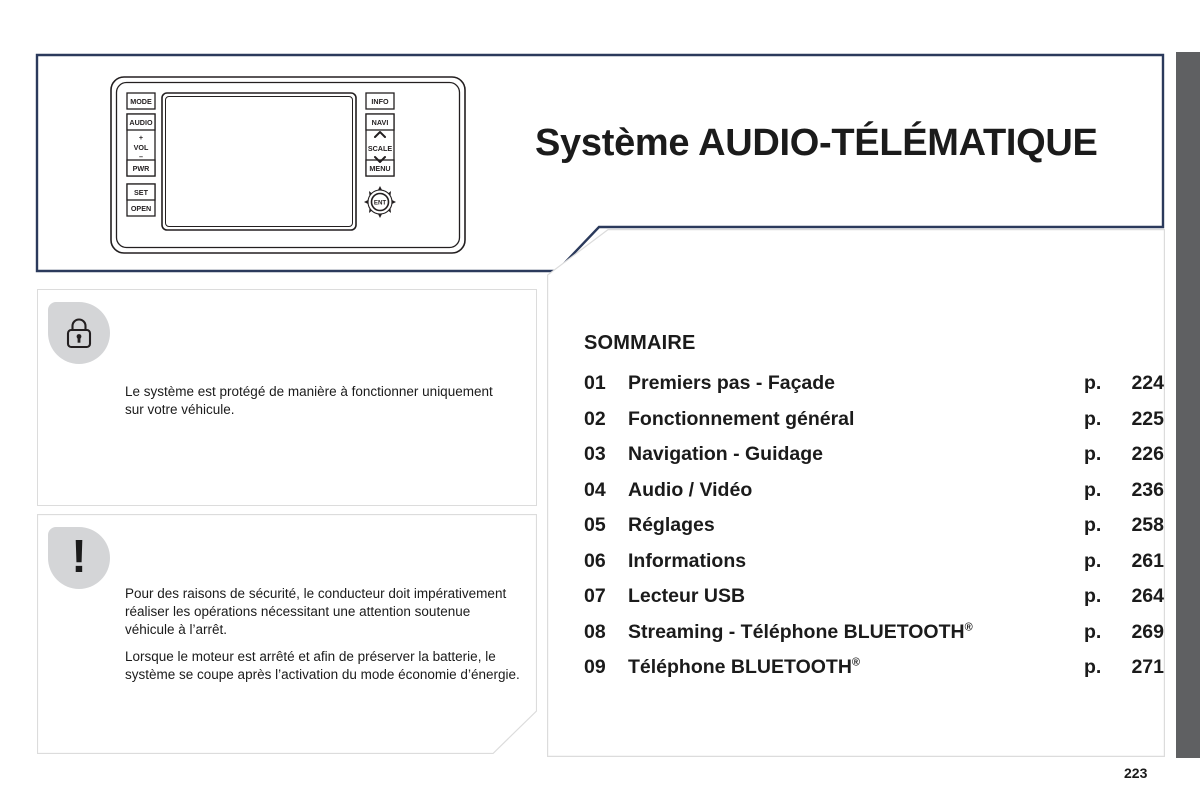 Image resolution: width=1200 pixels, height=800 pixels. What do you see at coordinates (595, 454) in the screenshot?
I see `entry-number: 03` at bounding box center [595, 454].